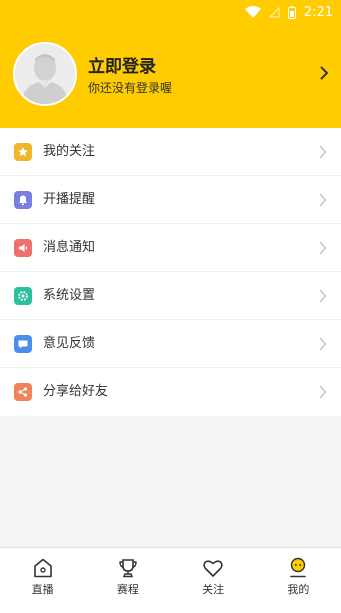  What do you see at coordinates (170, 152) in the screenshot?
I see `menu-item-my-follows: 我的关注` at bounding box center [170, 152].